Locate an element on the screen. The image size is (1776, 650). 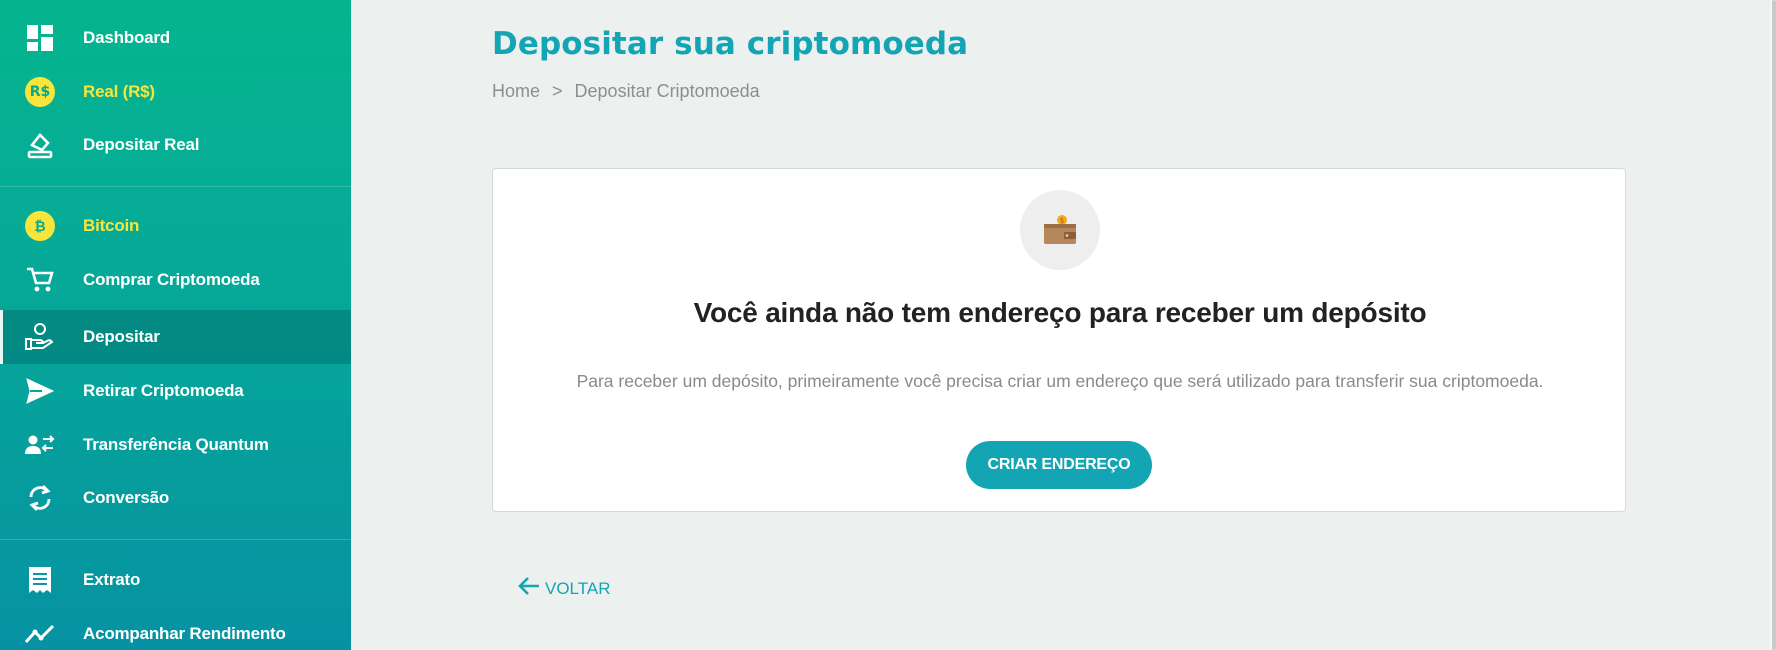
hand-coin-icon is located at coordinates (40, 337).